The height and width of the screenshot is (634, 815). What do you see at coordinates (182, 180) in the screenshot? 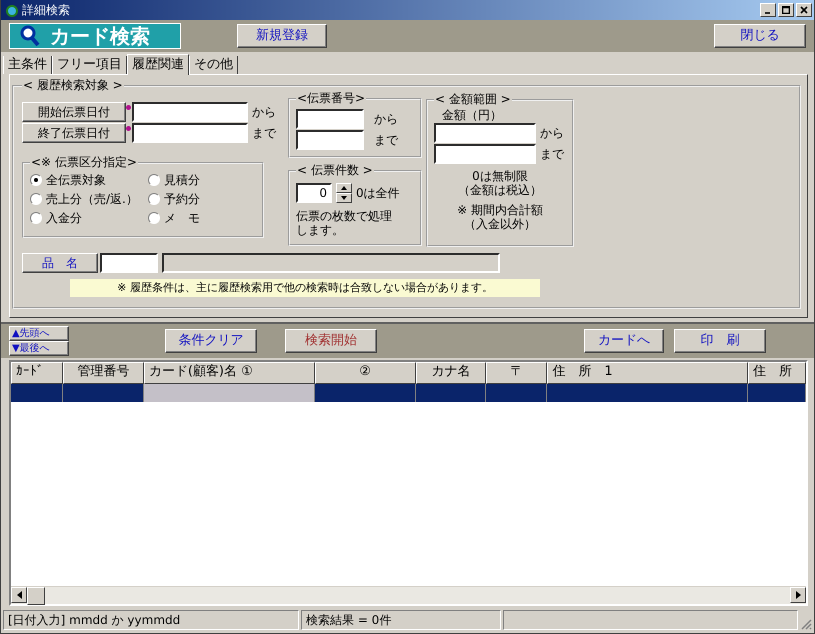
I see `radio-label: 見積分` at bounding box center [182, 180].